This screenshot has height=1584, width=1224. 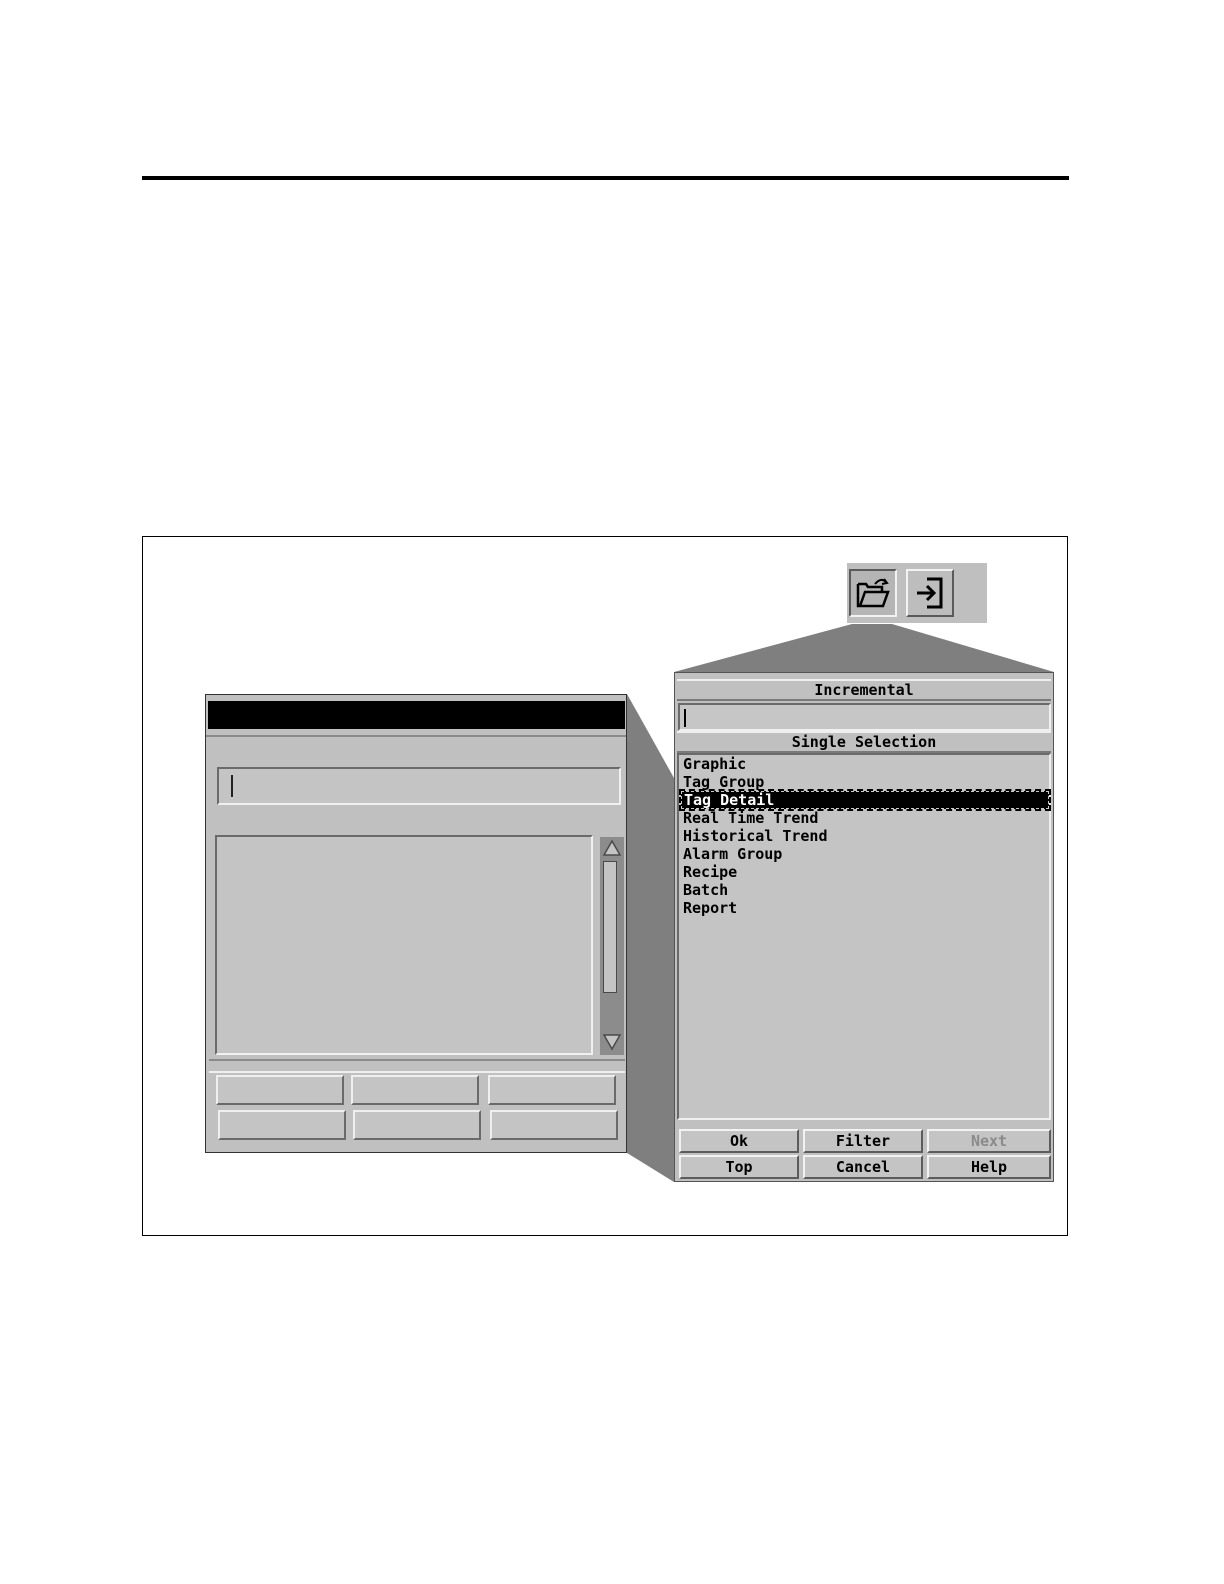 I want to click on scroll-thumb, so click(x=610, y=927).